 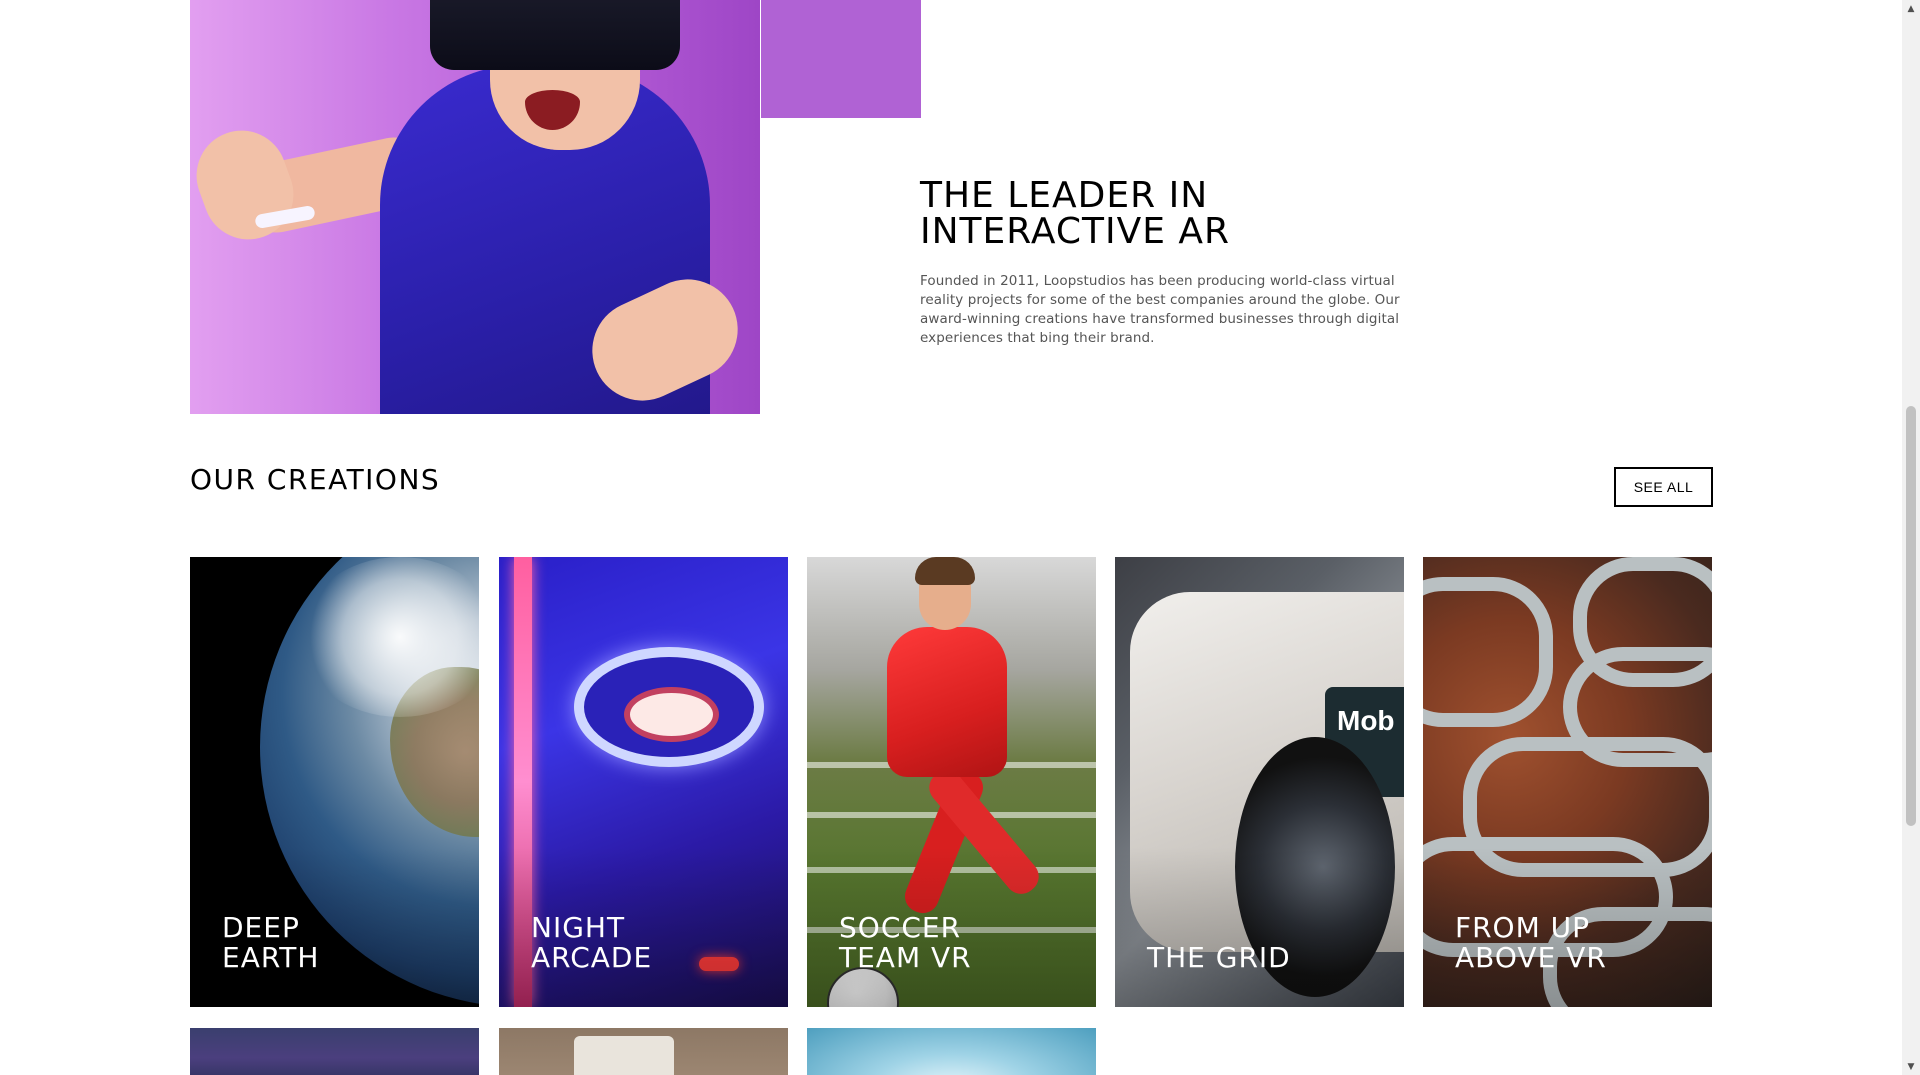 I want to click on creation-card-label-line1: DEEP, so click(x=261, y=927).